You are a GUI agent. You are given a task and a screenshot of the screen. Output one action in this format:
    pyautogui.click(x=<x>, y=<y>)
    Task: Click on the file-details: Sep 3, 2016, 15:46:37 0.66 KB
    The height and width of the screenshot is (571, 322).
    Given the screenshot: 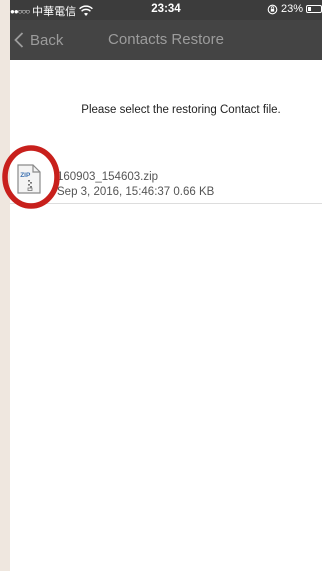 What is the action you would take?
    pyautogui.click(x=135, y=192)
    